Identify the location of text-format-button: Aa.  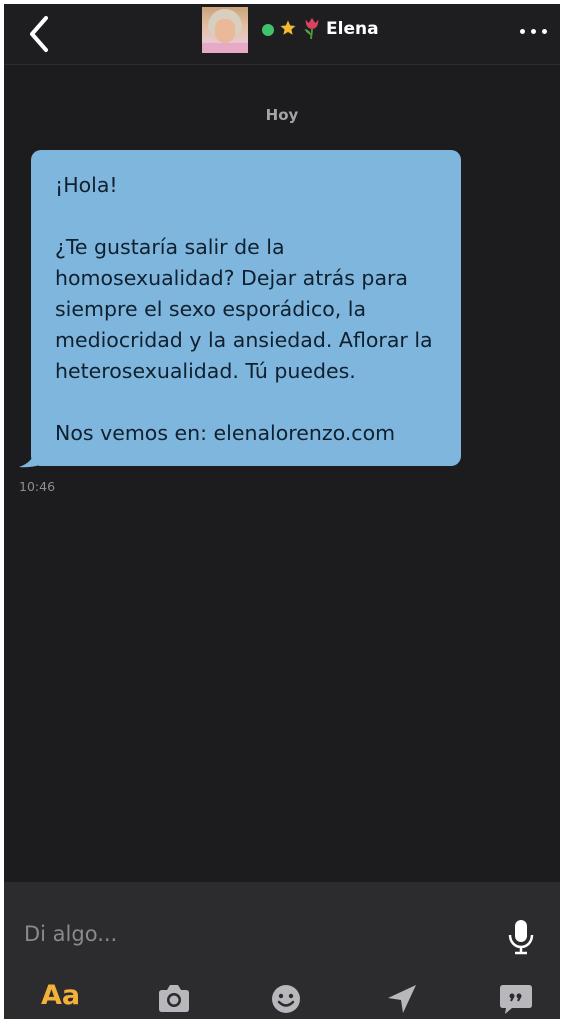
(60, 999).